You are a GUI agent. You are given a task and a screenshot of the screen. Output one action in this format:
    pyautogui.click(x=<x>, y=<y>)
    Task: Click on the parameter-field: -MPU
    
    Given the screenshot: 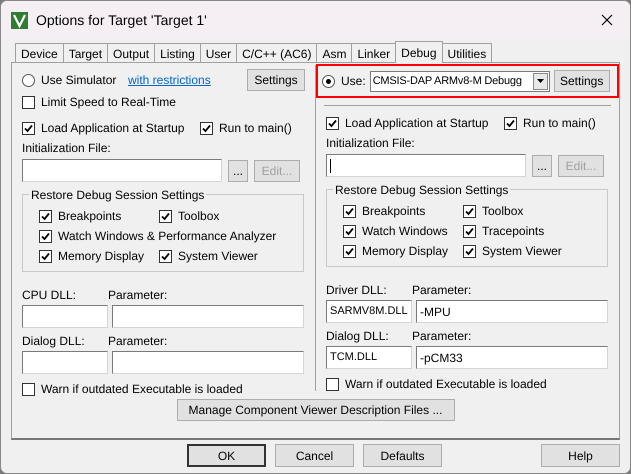 What is the action you would take?
    pyautogui.click(x=512, y=311)
    